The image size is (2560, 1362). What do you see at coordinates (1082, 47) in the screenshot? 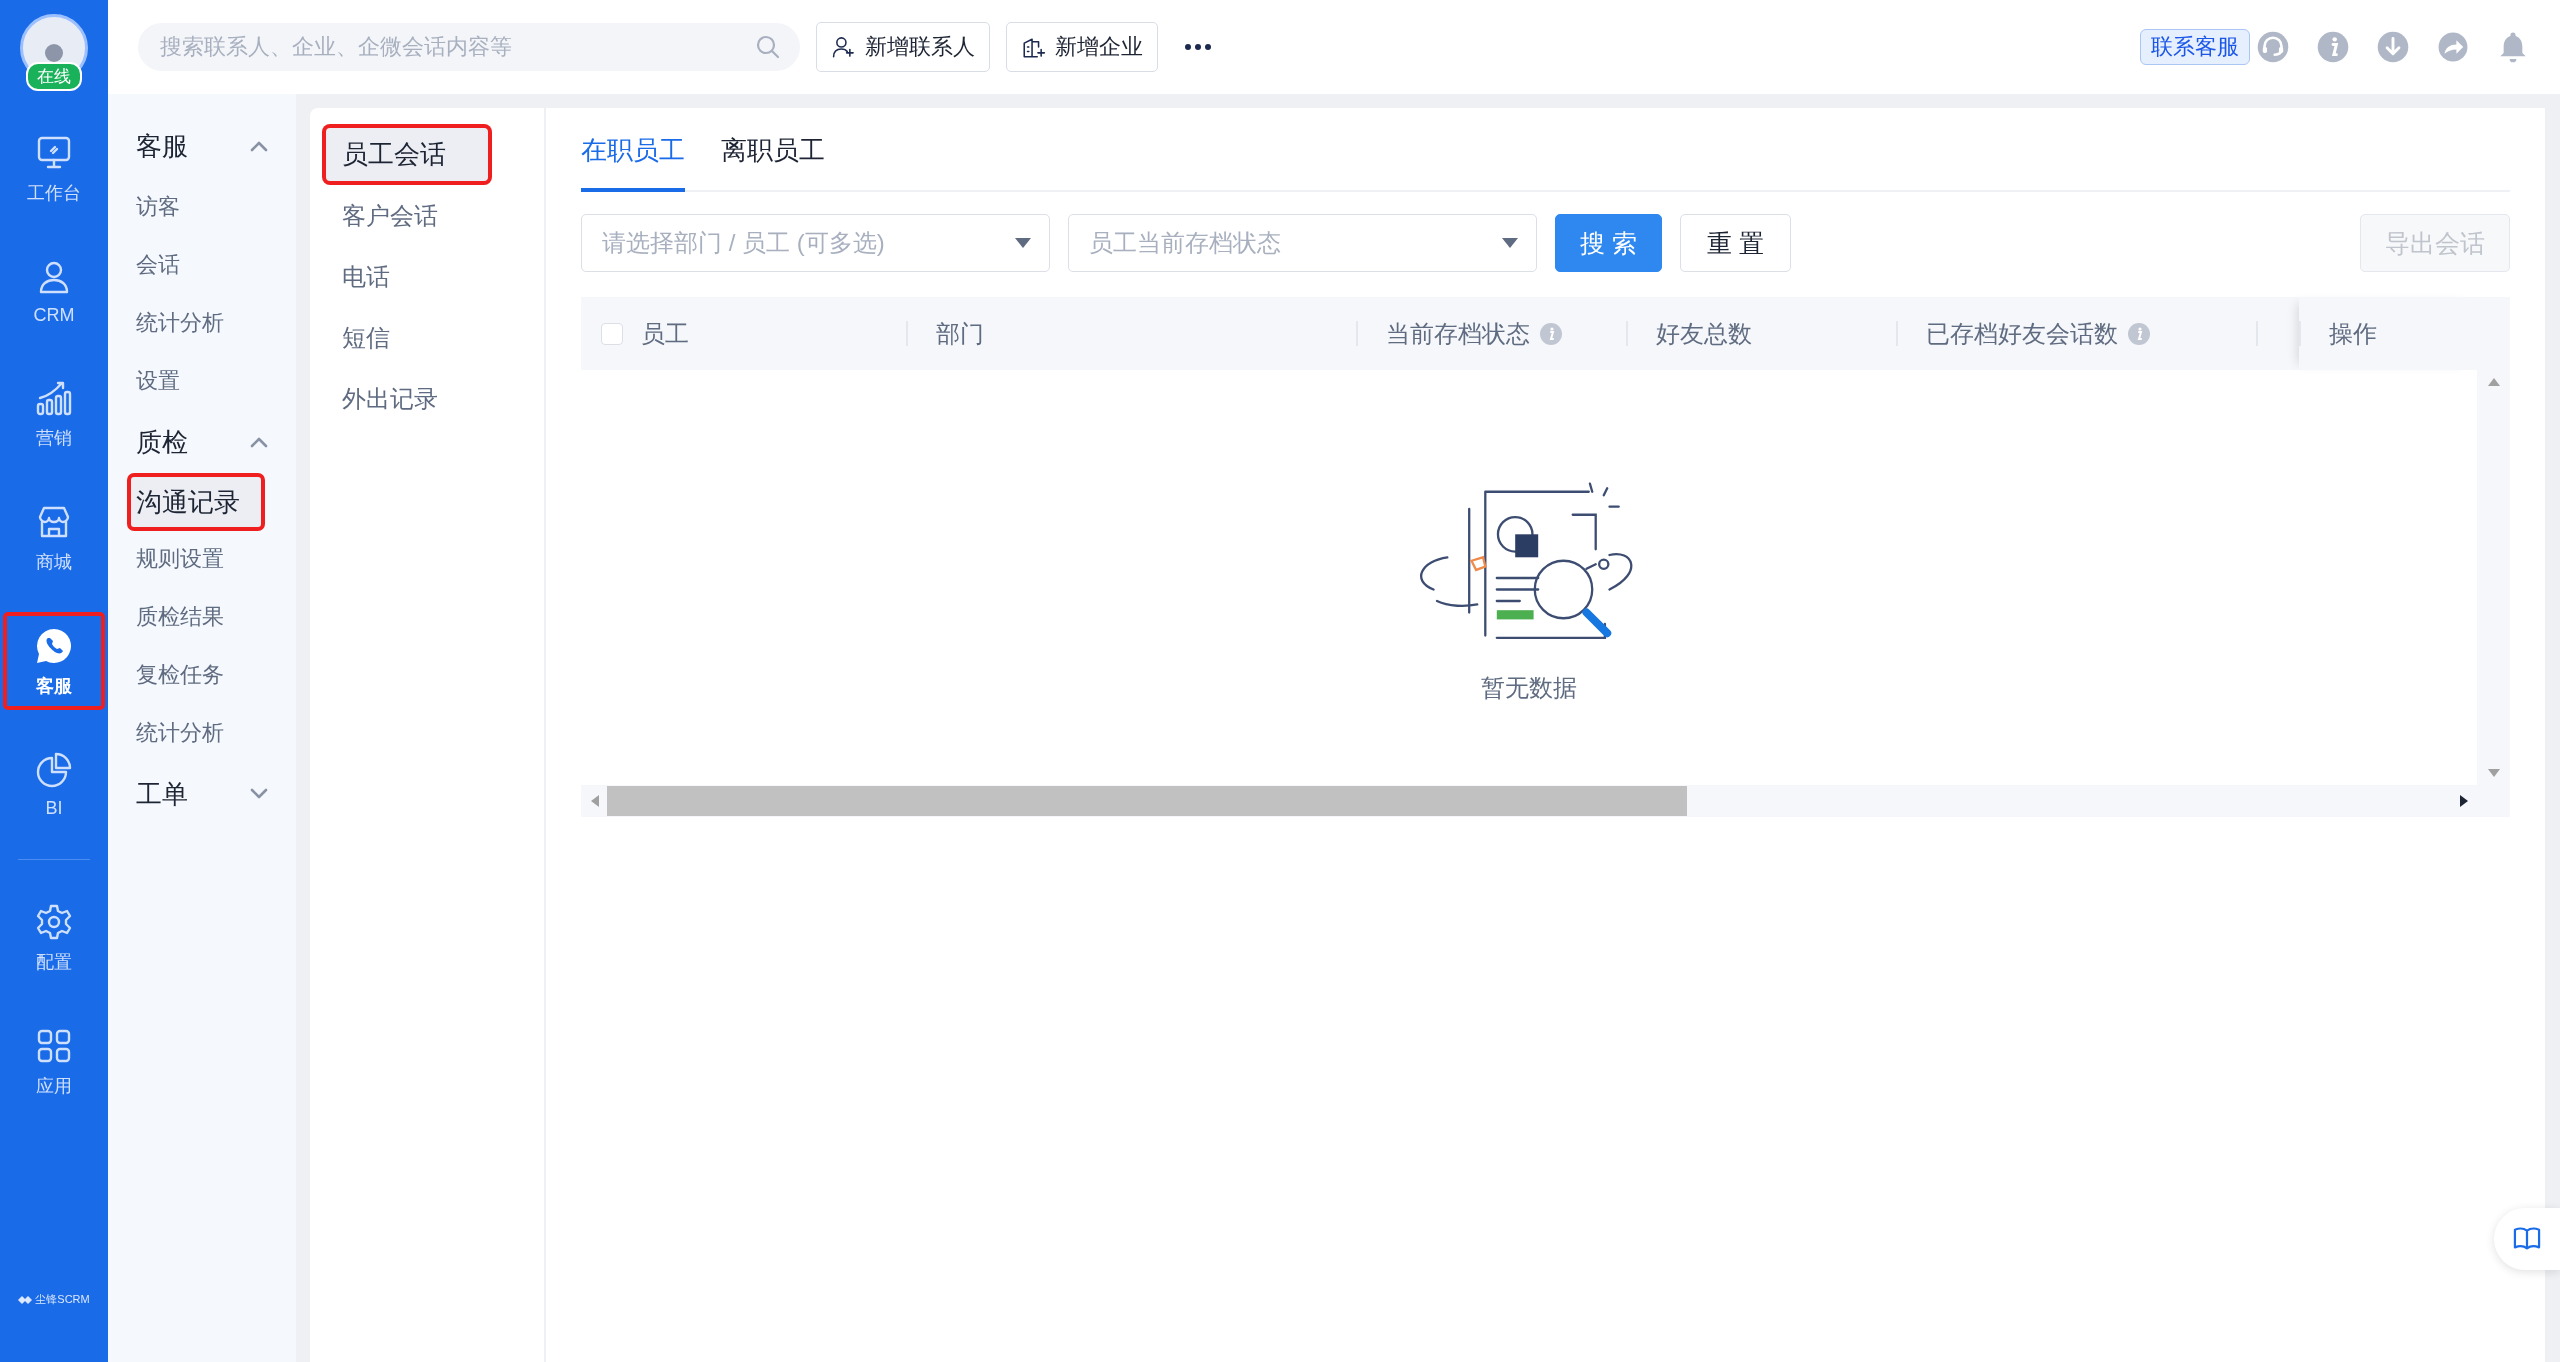
I see `toolbar-button: 新增企业` at bounding box center [1082, 47].